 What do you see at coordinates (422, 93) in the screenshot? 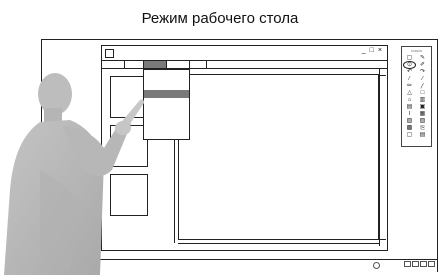
I see `palette-tool-icon: □` at bounding box center [422, 93].